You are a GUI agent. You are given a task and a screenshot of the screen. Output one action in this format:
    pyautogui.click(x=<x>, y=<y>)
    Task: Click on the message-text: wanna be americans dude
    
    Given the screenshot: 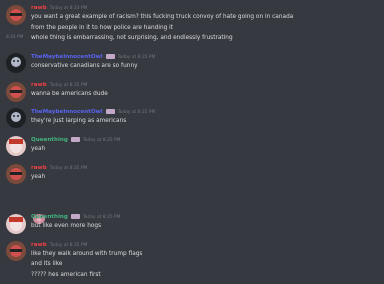 What is the action you would take?
    pyautogui.click(x=69, y=94)
    